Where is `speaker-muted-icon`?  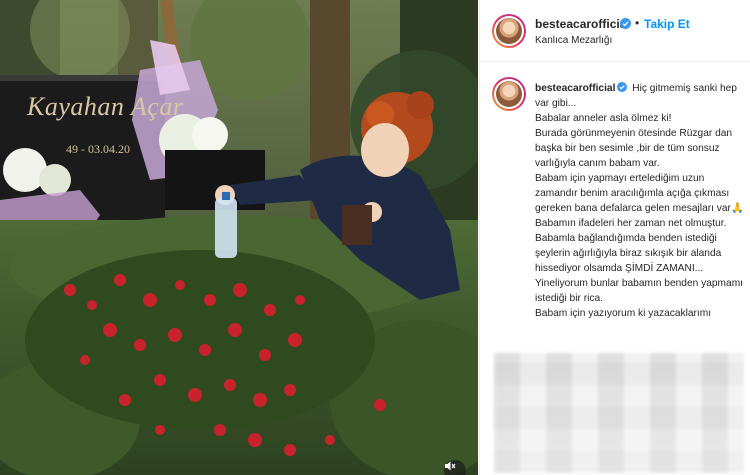 speaker-muted-icon is located at coordinates (450, 466).